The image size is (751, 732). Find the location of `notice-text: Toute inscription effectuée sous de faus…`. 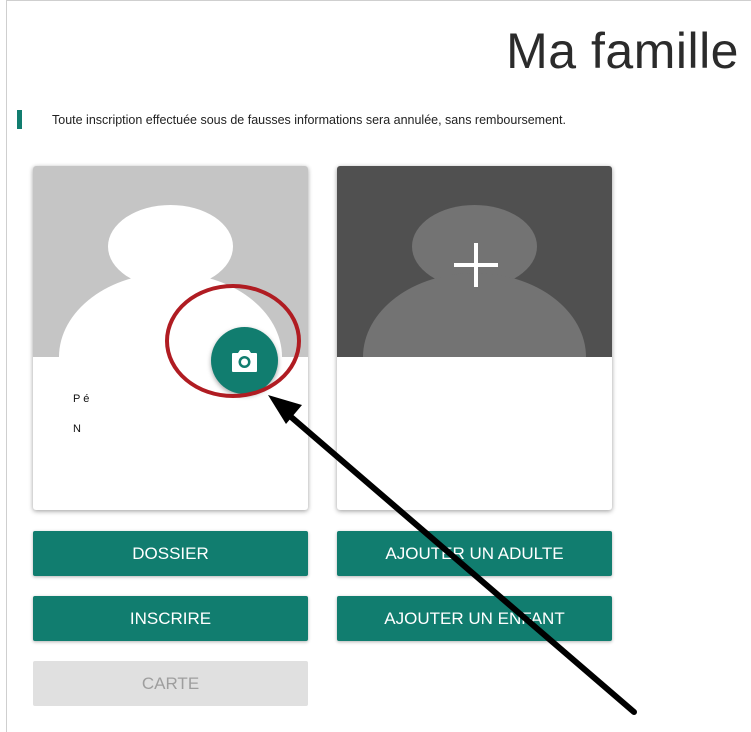

notice-text: Toute inscription effectuée sous de faus… is located at coordinates (309, 120).